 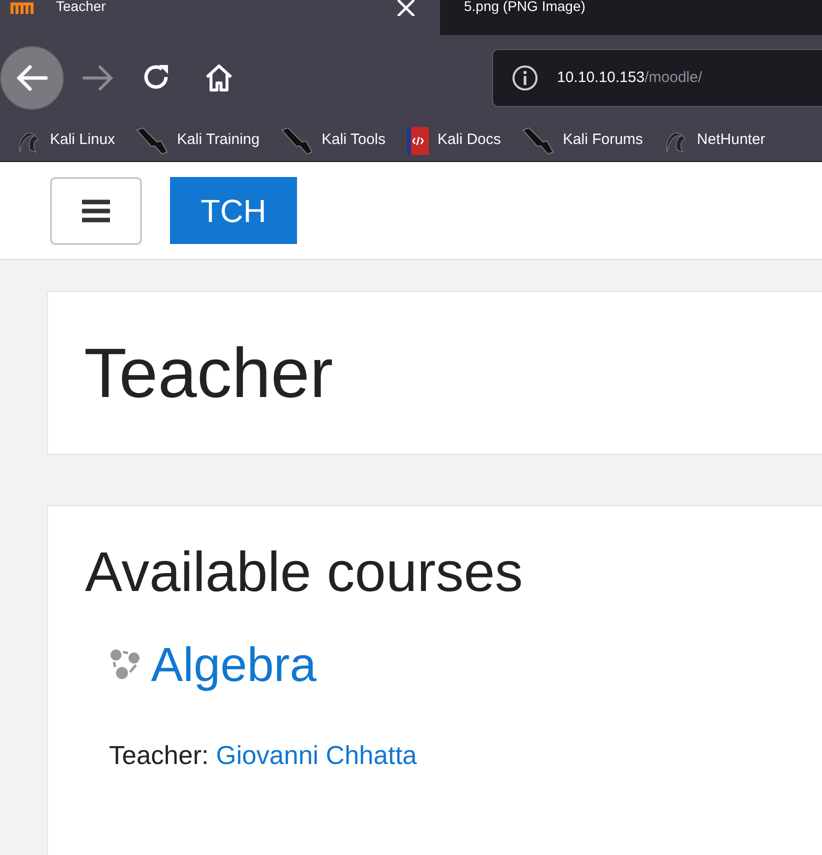 I want to click on forward-arrow-icon, so click(x=98, y=78).